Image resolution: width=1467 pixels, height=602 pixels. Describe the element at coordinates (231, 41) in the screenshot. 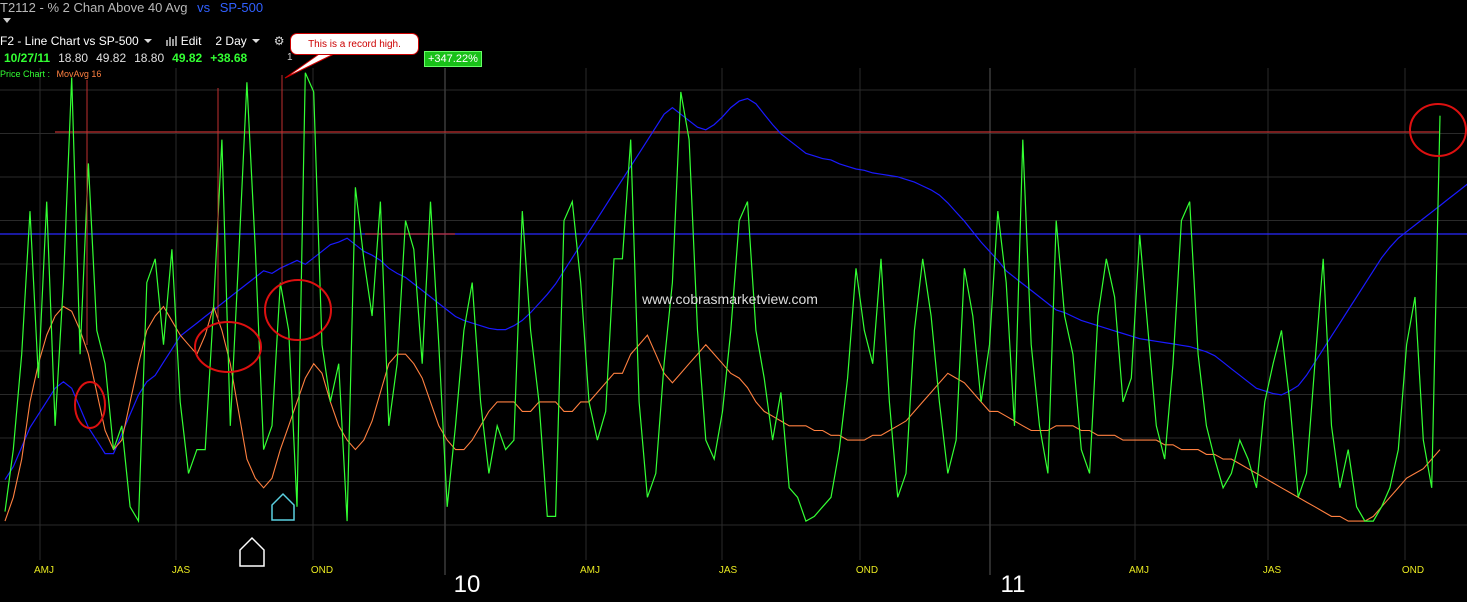

I see `period-label: 2 Day` at that location.